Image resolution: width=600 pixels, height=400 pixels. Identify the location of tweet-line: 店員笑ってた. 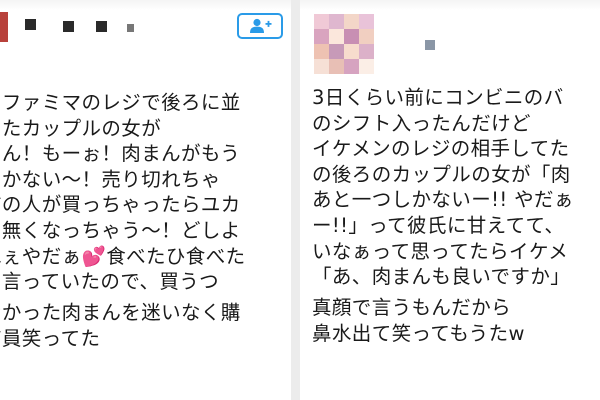
(50, 338).